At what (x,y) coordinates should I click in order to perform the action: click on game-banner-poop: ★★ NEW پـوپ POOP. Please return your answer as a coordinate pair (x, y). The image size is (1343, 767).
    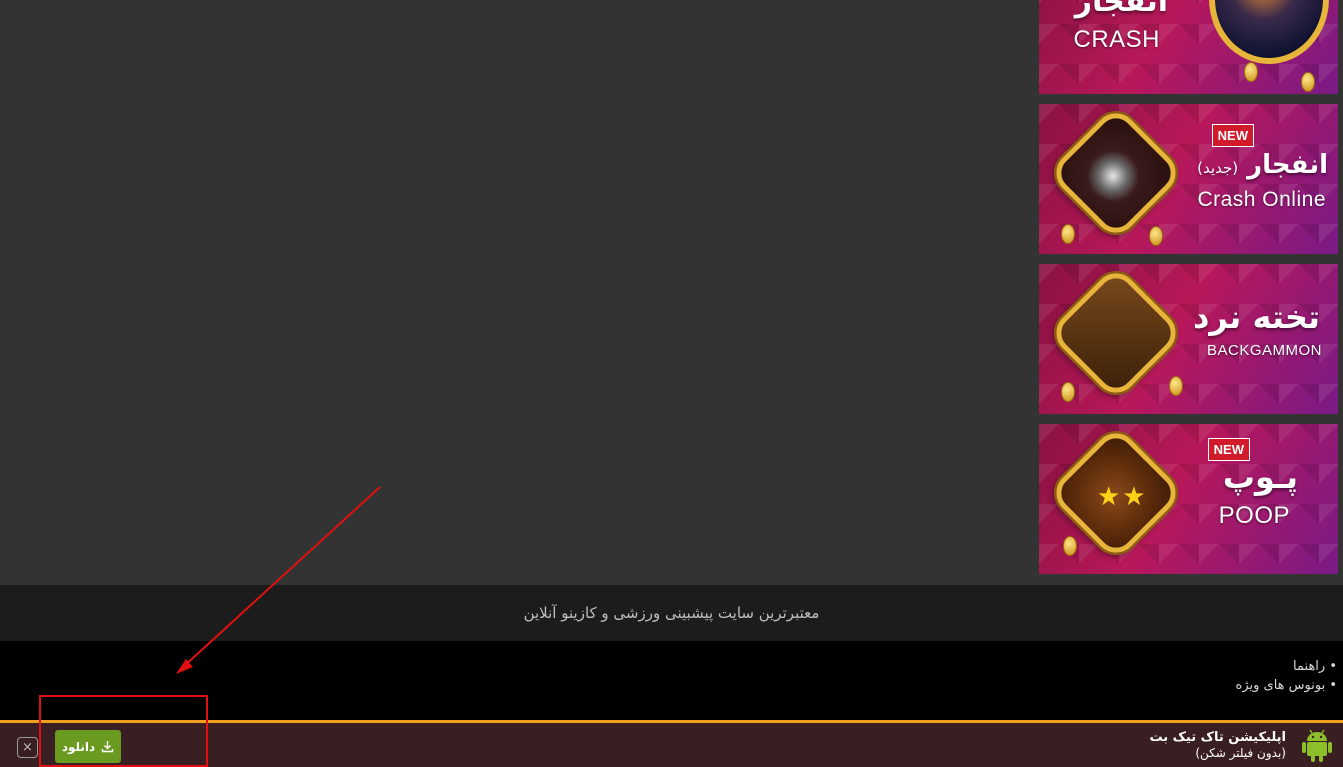
    Looking at the image, I should click on (1188, 499).